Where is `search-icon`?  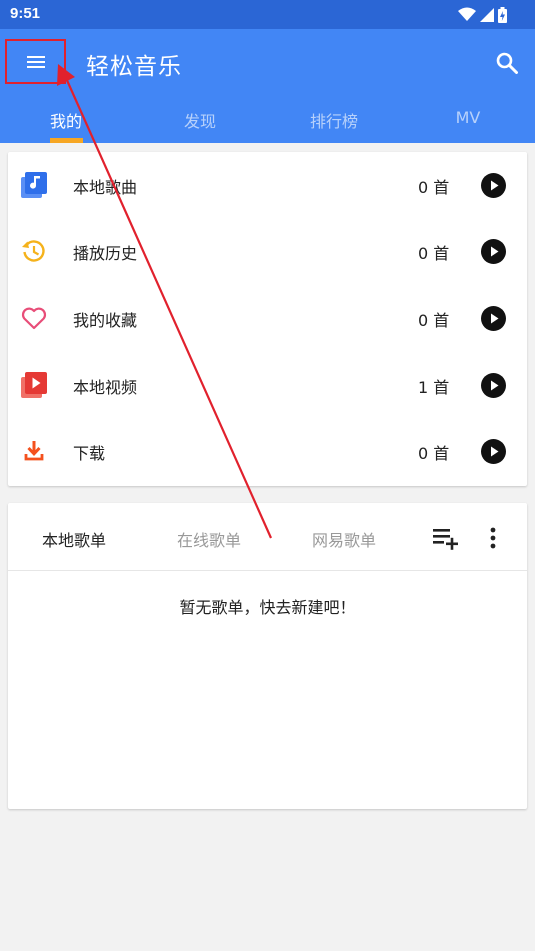
search-icon is located at coordinates (507, 63).